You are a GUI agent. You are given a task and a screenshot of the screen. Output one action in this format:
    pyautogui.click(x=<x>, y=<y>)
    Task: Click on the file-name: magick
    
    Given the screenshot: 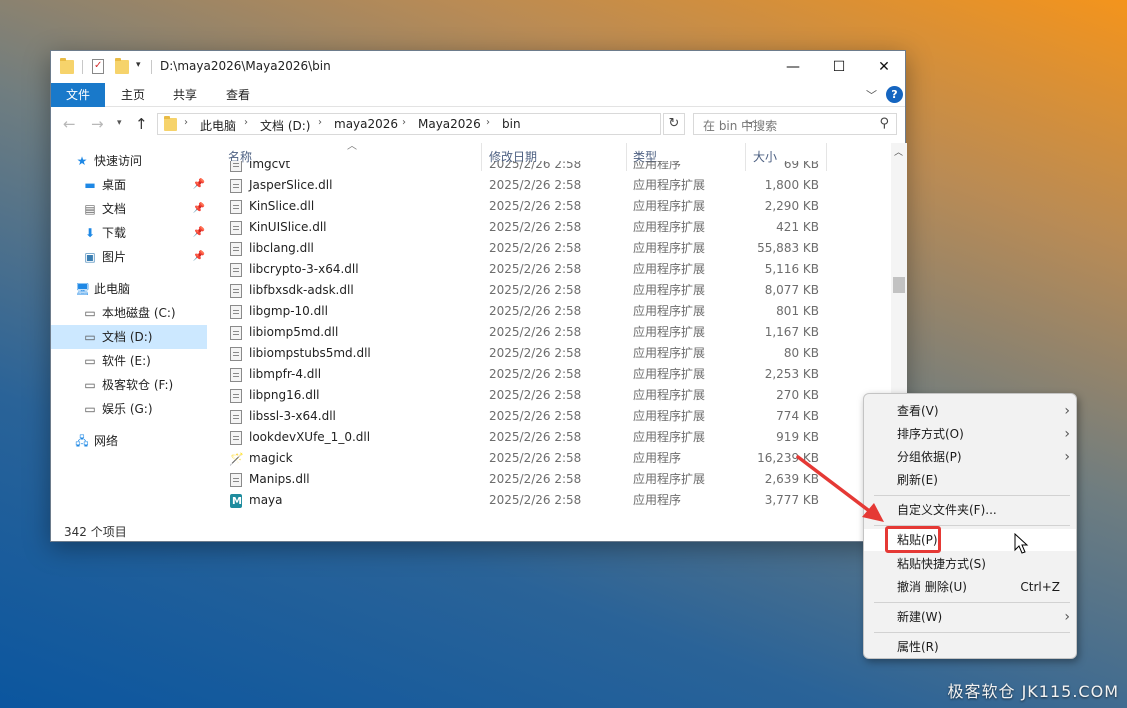 What is the action you would take?
    pyautogui.click(x=271, y=458)
    